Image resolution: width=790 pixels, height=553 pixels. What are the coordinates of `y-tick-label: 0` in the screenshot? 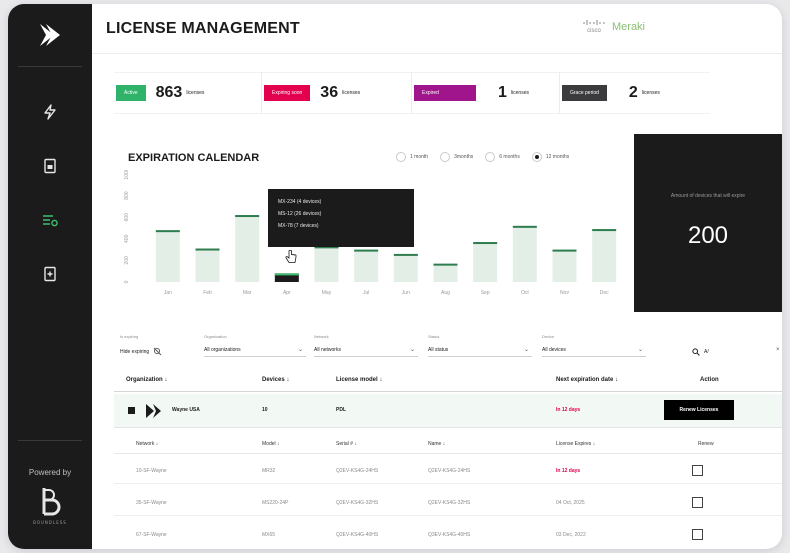 It's located at (127, 281).